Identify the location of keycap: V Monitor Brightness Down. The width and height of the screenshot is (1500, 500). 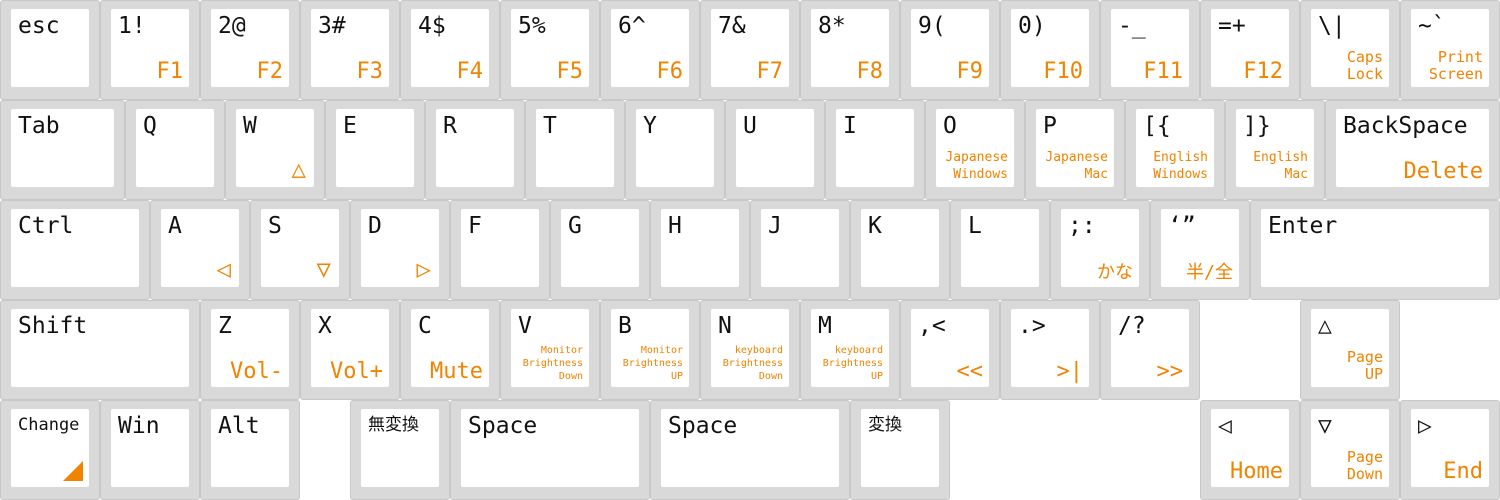
(550, 348).